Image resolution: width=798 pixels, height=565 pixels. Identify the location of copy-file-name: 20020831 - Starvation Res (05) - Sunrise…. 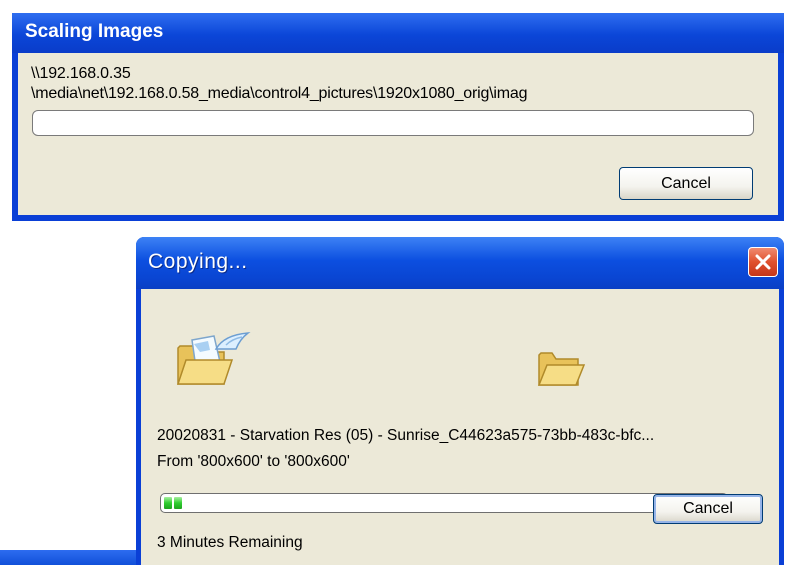
(406, 435).